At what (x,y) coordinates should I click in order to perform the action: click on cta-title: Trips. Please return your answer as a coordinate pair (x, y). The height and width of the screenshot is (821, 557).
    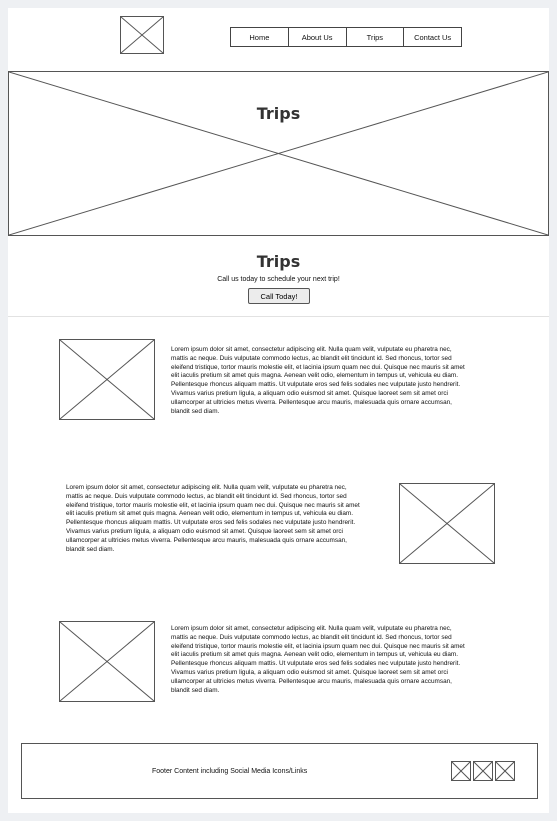
    Looking at the image, I should click on (278, 261).